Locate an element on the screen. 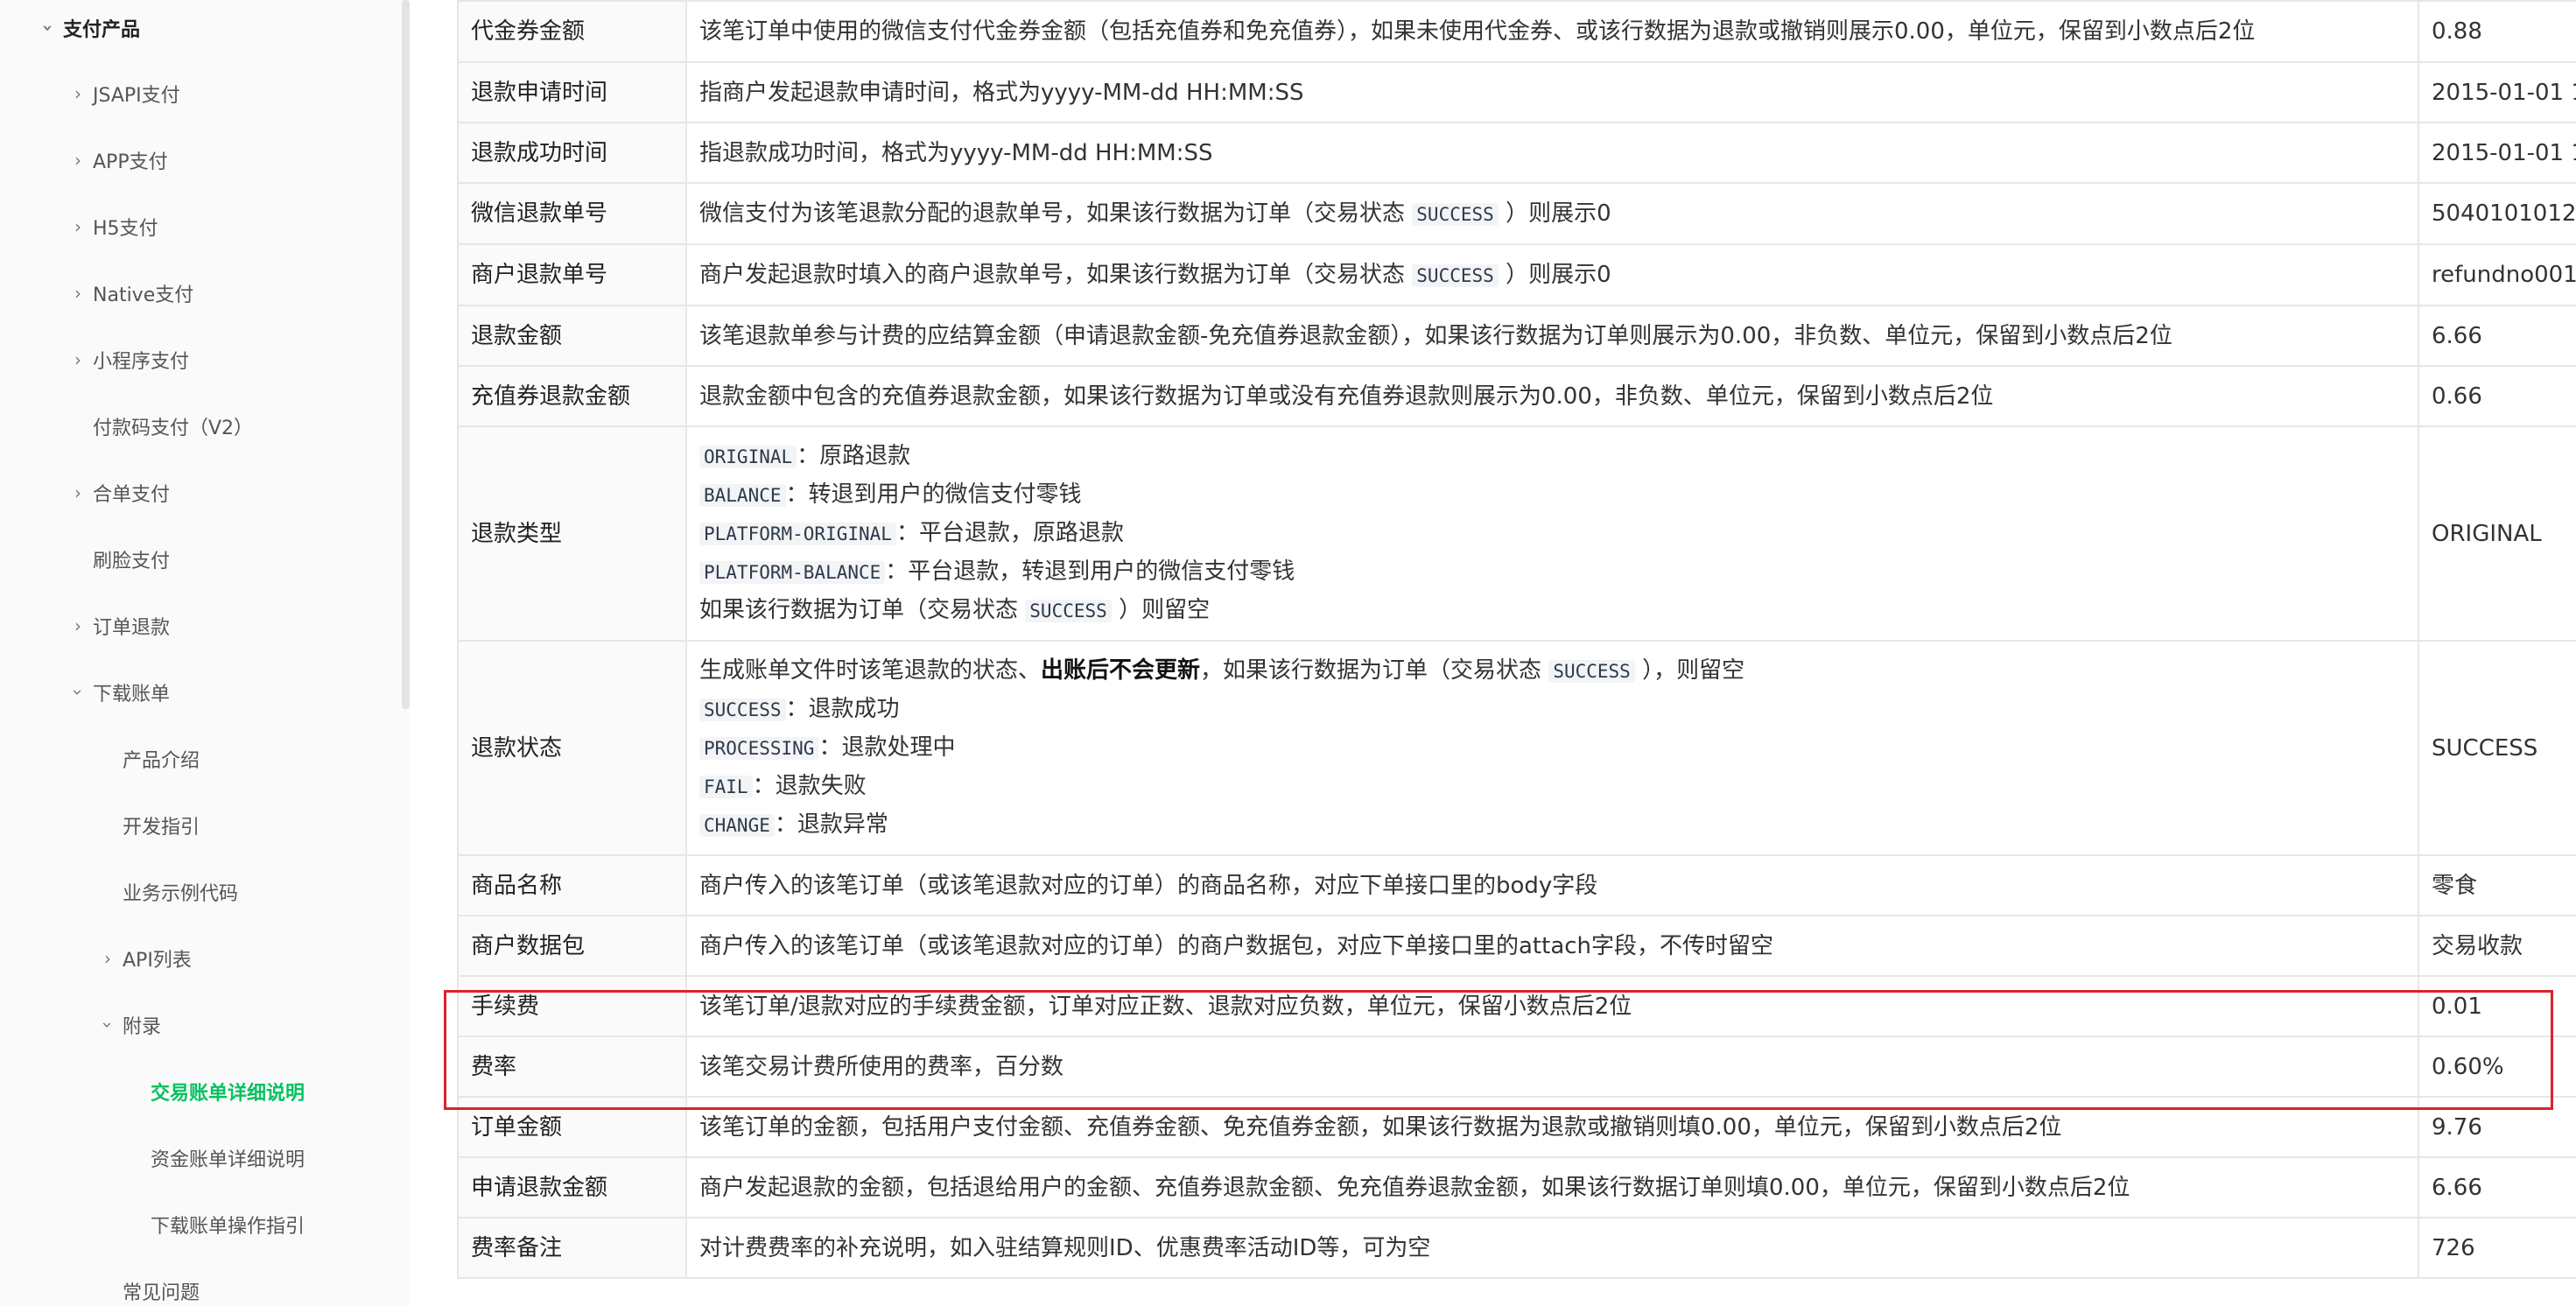 The width and height of the screenshot is (2576, 1306). sidebar-item-download-guide: 下载账单操作指引 is located at coordinates (228, 1224).